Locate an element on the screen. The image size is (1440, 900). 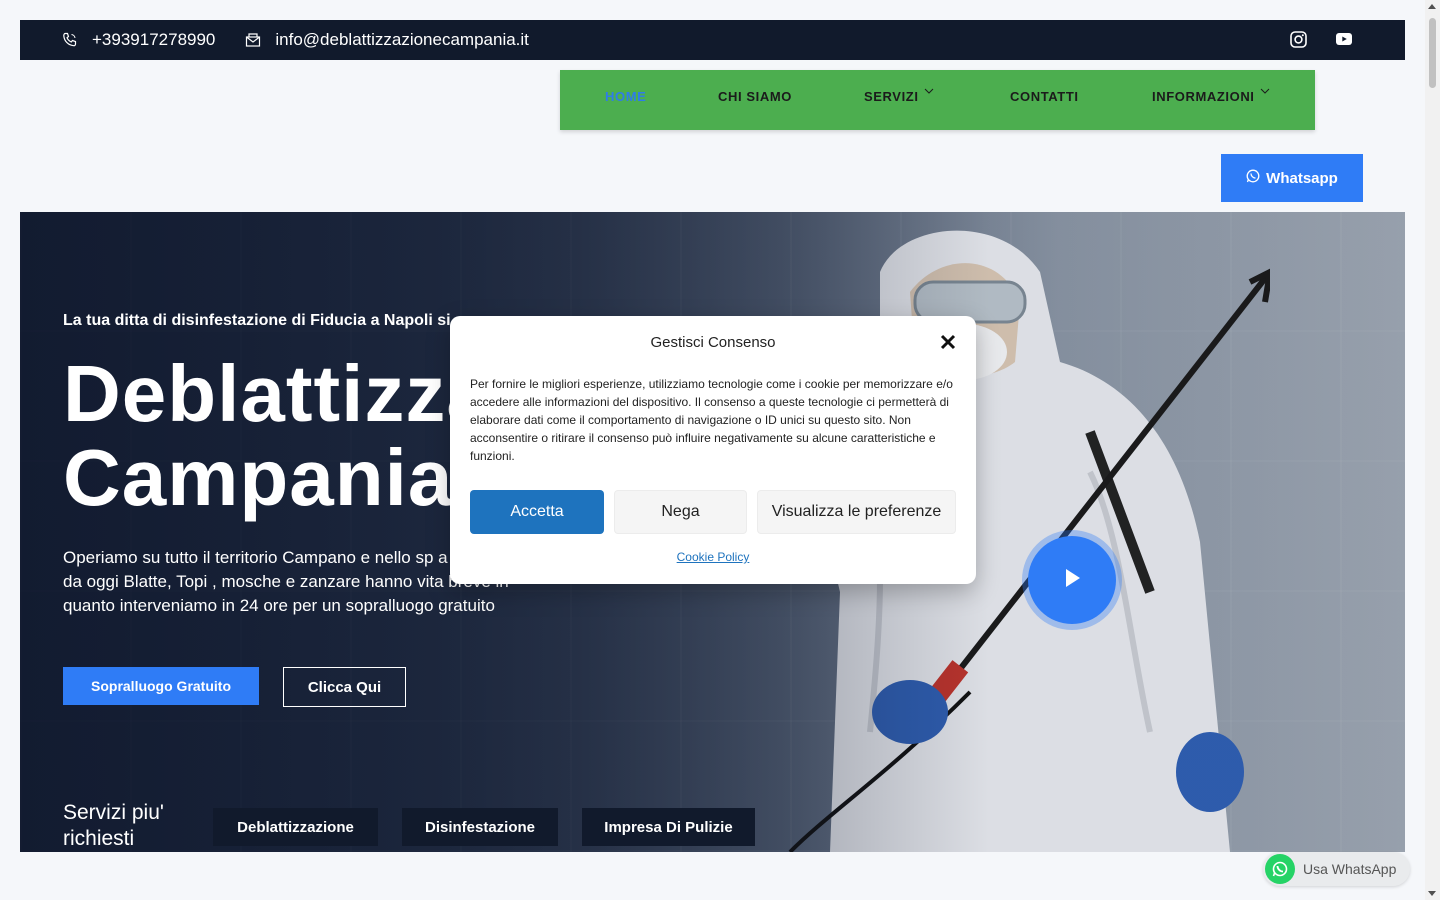
hero-heading-line2: Campania is located at coordinates (258, 477).